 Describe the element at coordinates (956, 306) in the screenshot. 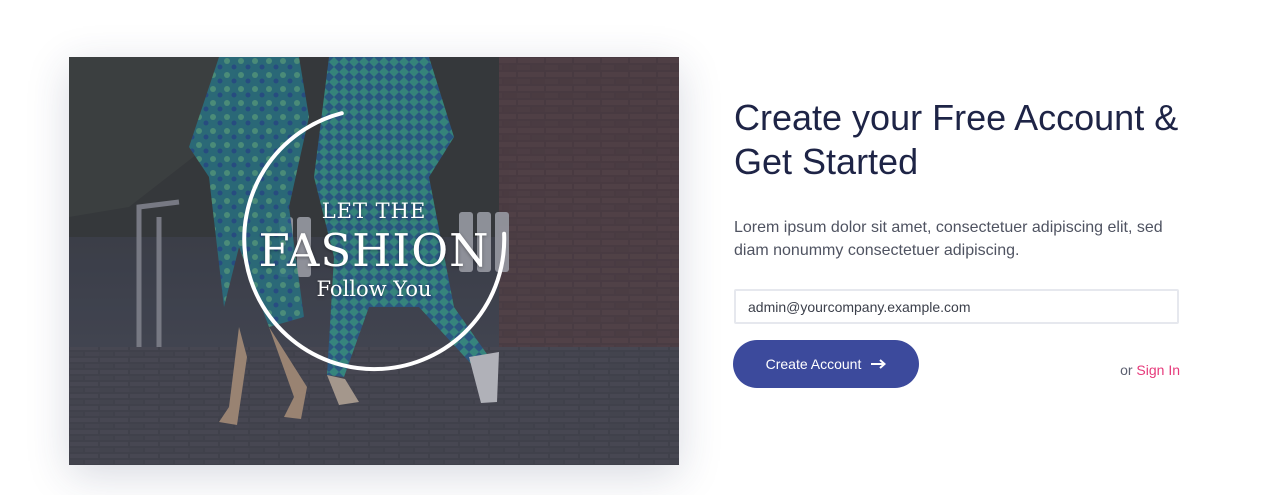

I see `email-field` at that location.